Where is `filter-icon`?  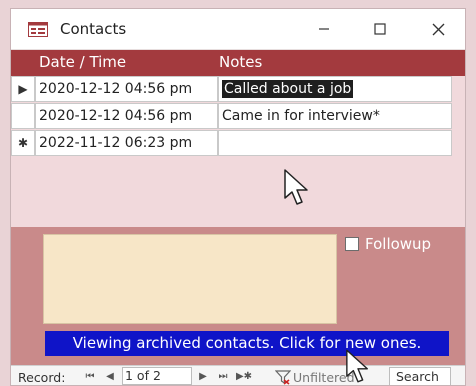 filter-icon is located at coordinates (283, 377).